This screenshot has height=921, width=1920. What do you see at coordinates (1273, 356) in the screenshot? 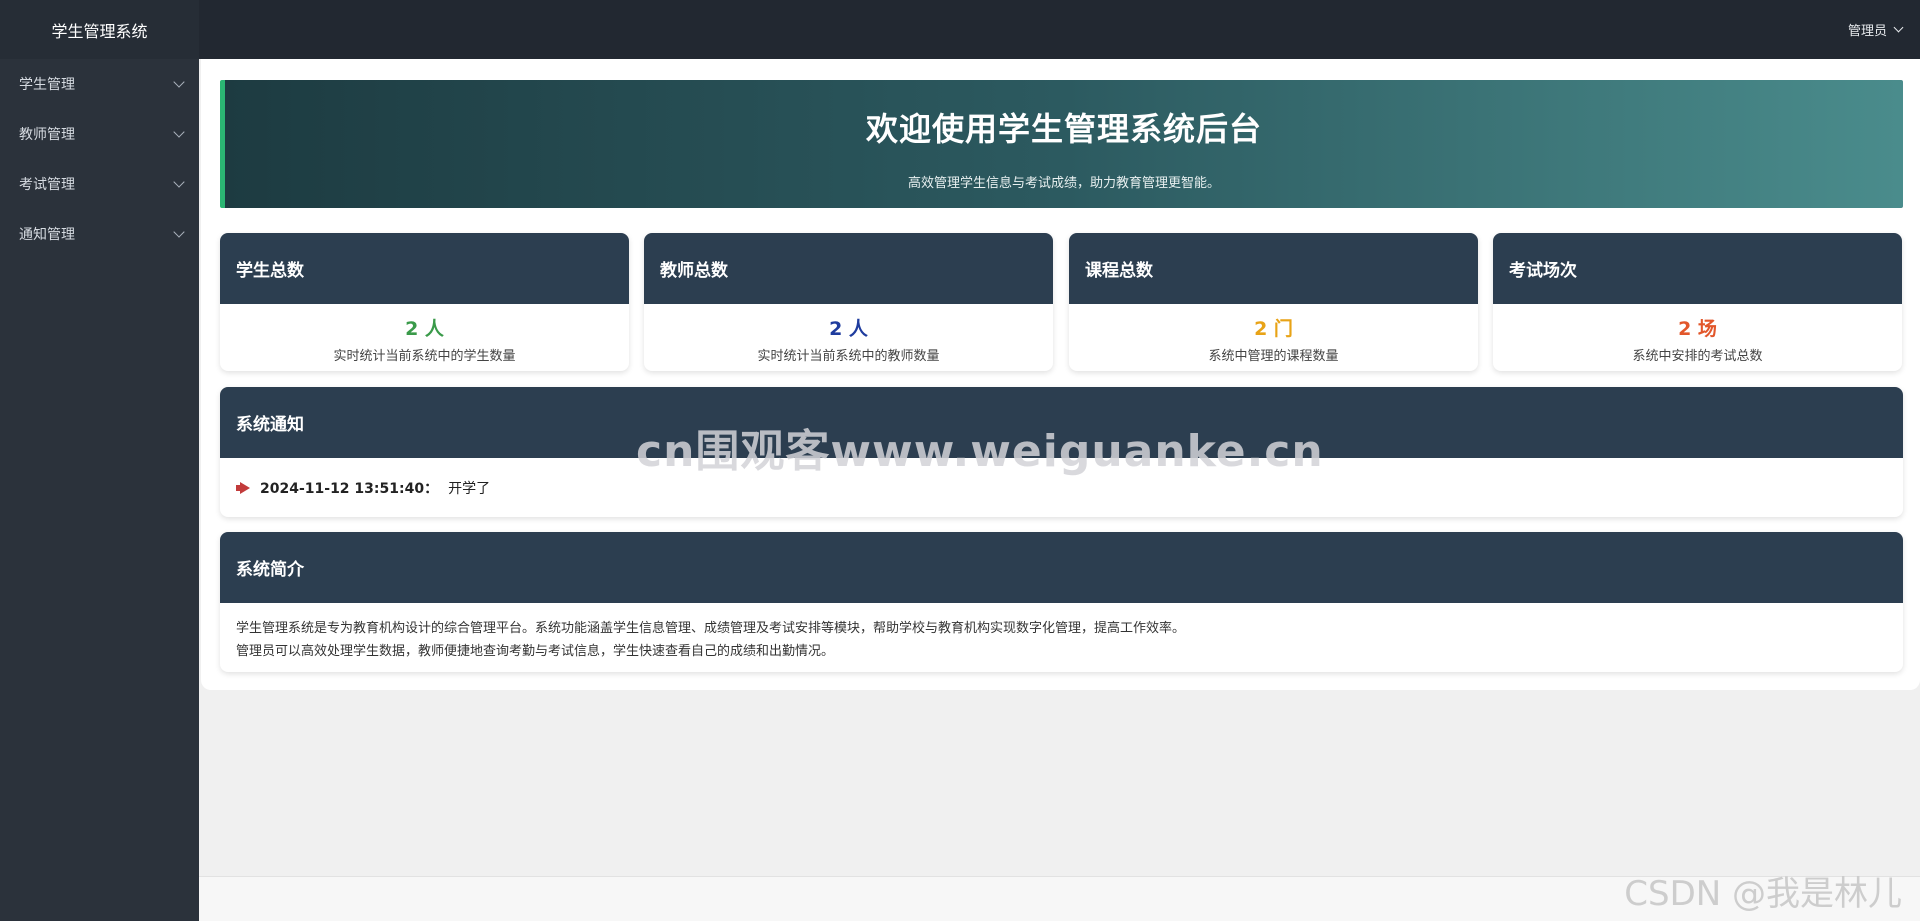
I see `stat-desc: 系统中管理的课程数量` at bounding box center [1273, 356].